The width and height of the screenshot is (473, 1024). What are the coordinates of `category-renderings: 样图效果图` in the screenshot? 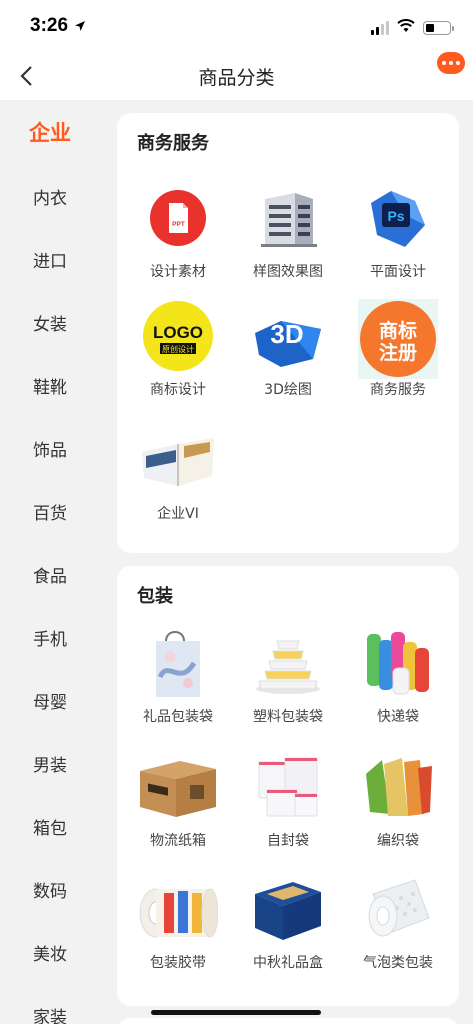 It's located at (288, 239).